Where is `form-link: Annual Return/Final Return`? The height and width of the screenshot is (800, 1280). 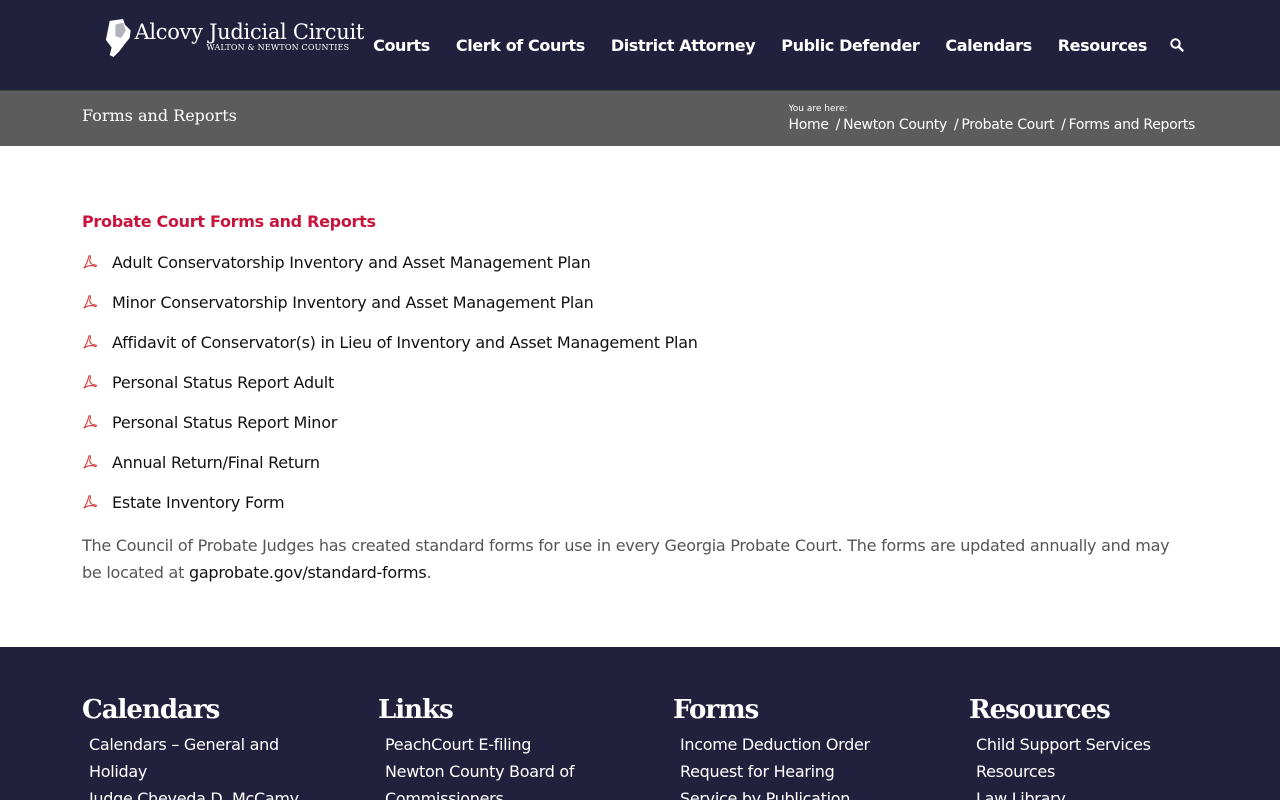 form-link: Annual Return/Final Return is located at coordinates (216, 462).